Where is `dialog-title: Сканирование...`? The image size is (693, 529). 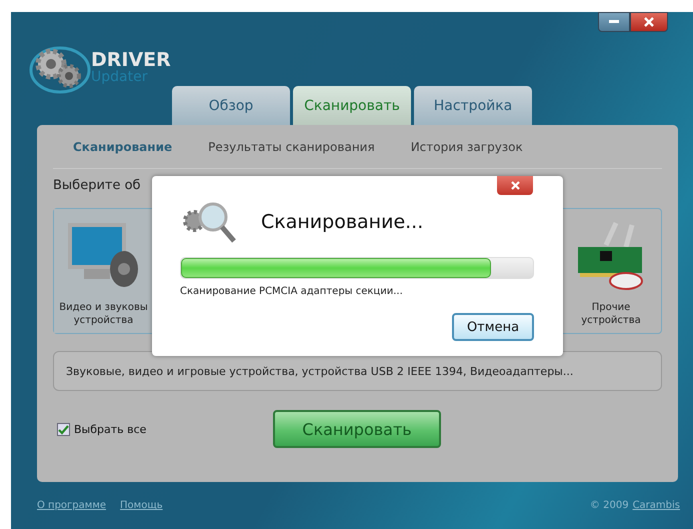
dialog-title: Сканирование... is located at coordinates (342, 222).